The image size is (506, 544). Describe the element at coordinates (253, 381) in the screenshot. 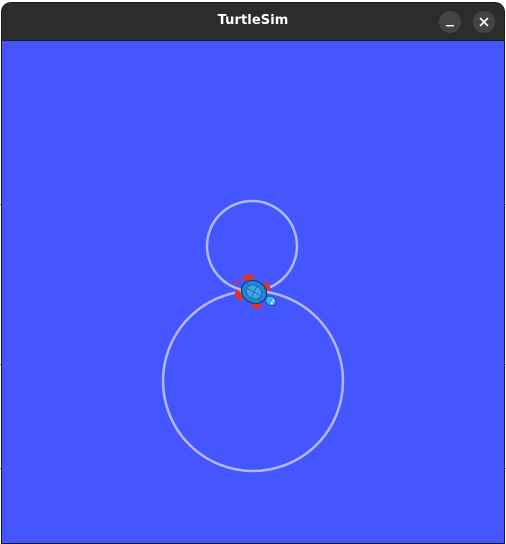

I see `large-circle-trail` at that location.